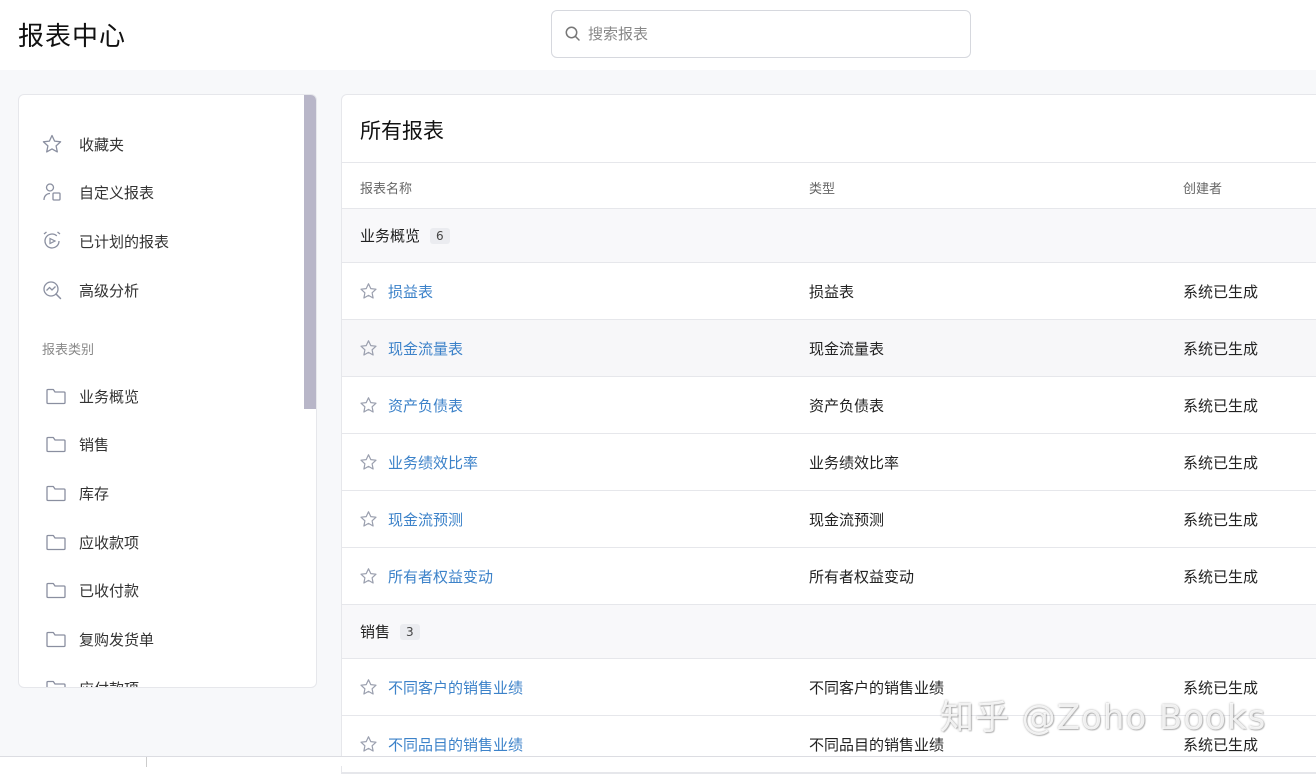 Image resolution: width=1316 pixels, height=774 pixels. What do you see at coordinates (68, 350) in the screenshot?
I see `report-categories-heading: 报表类别` at bounding box center [68, 350].